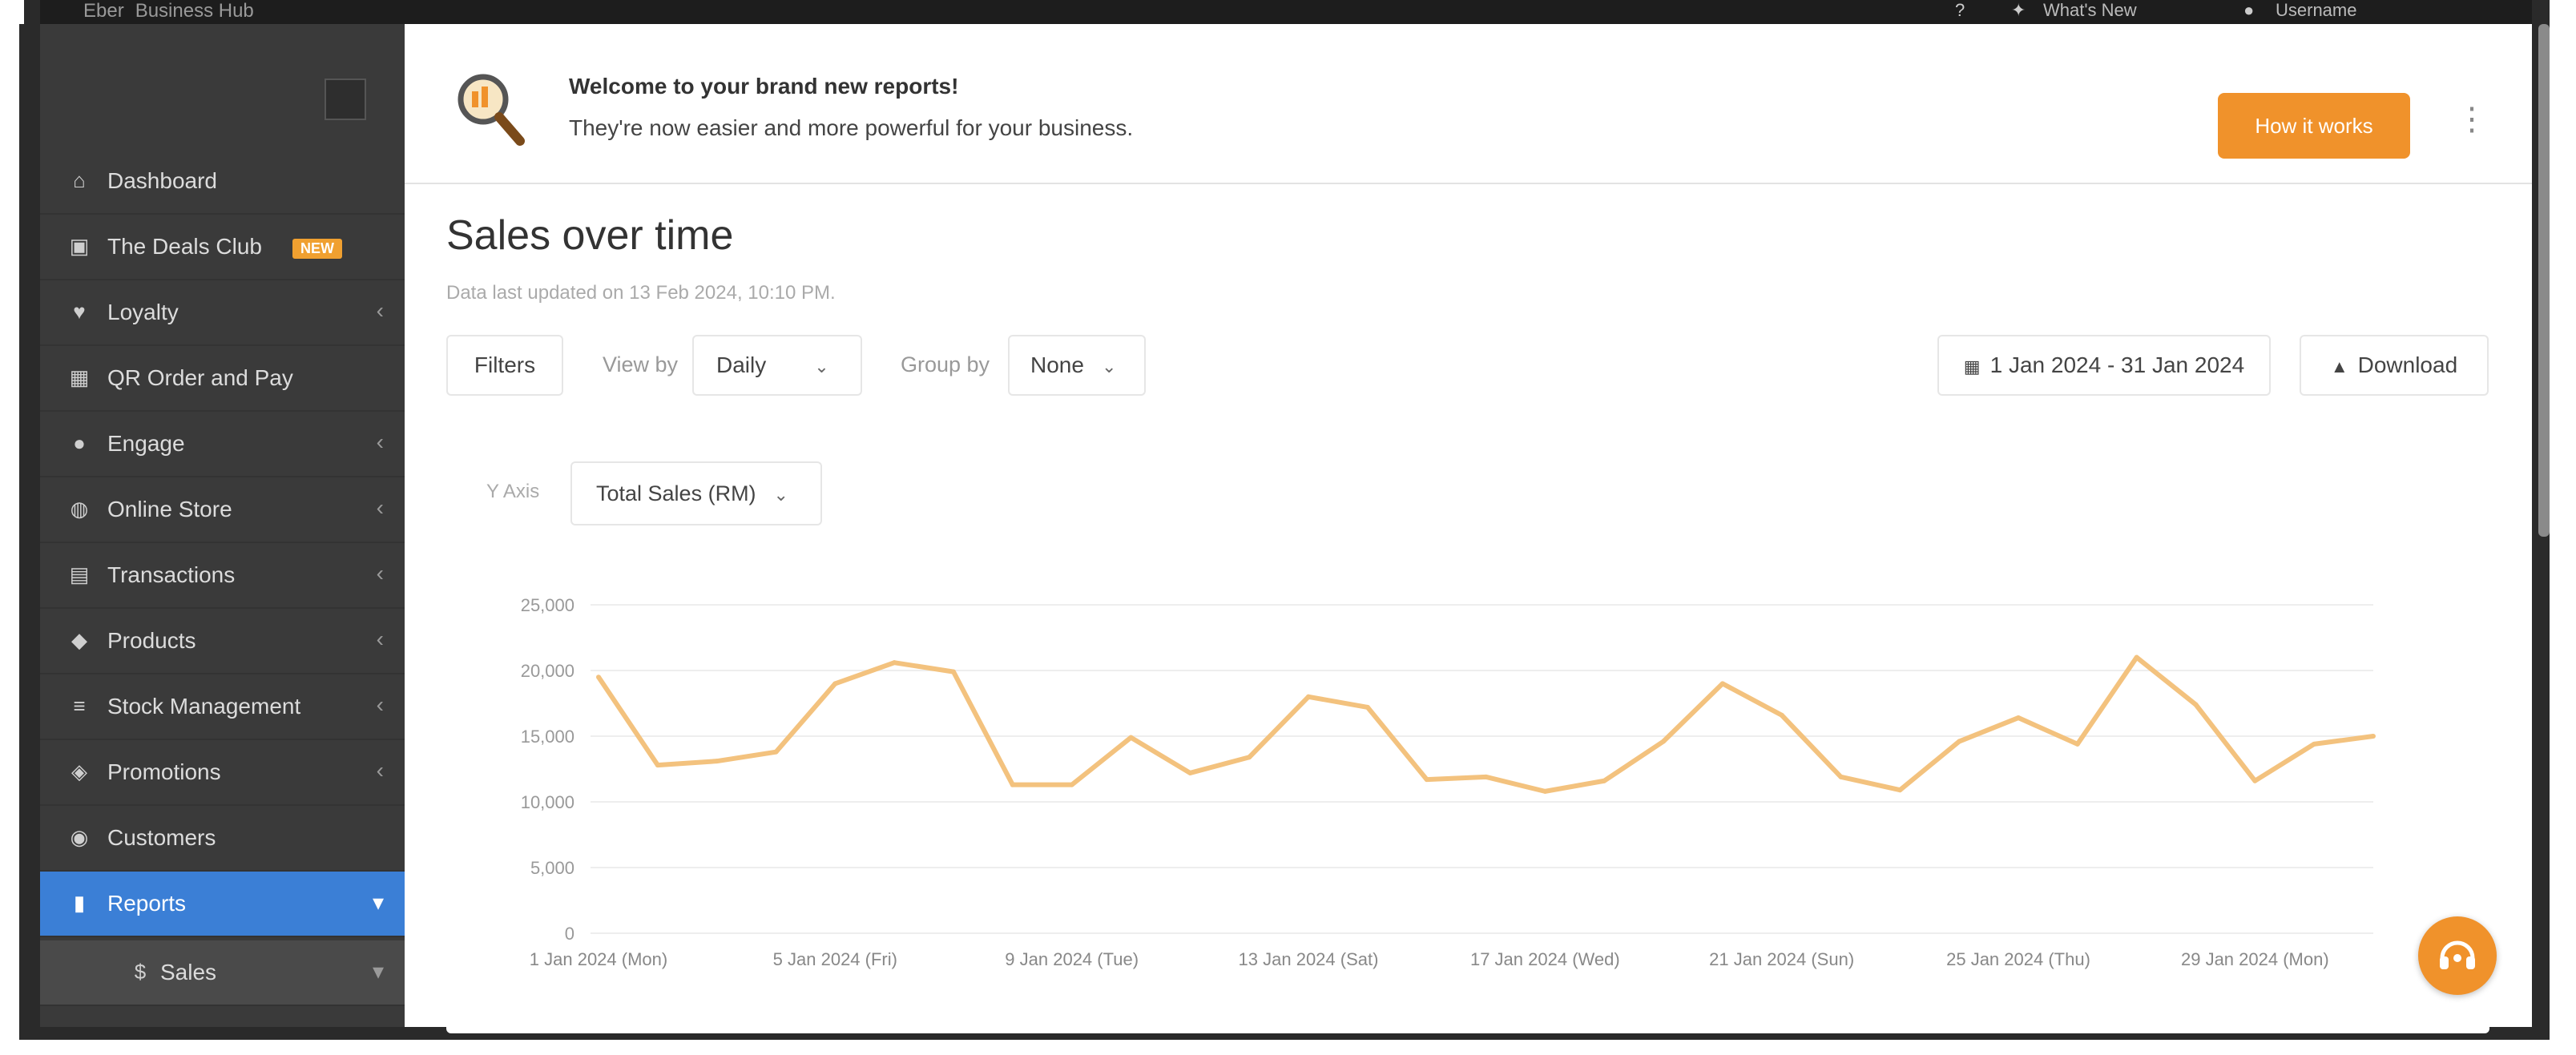 This screenshot has height=1055, width=2576. What do you see at coordinates (1545, 959) in the screenshot?
I see `x-tick-label: 17 Jan 2024 (Wed)` at bounding box center [1545, 959].